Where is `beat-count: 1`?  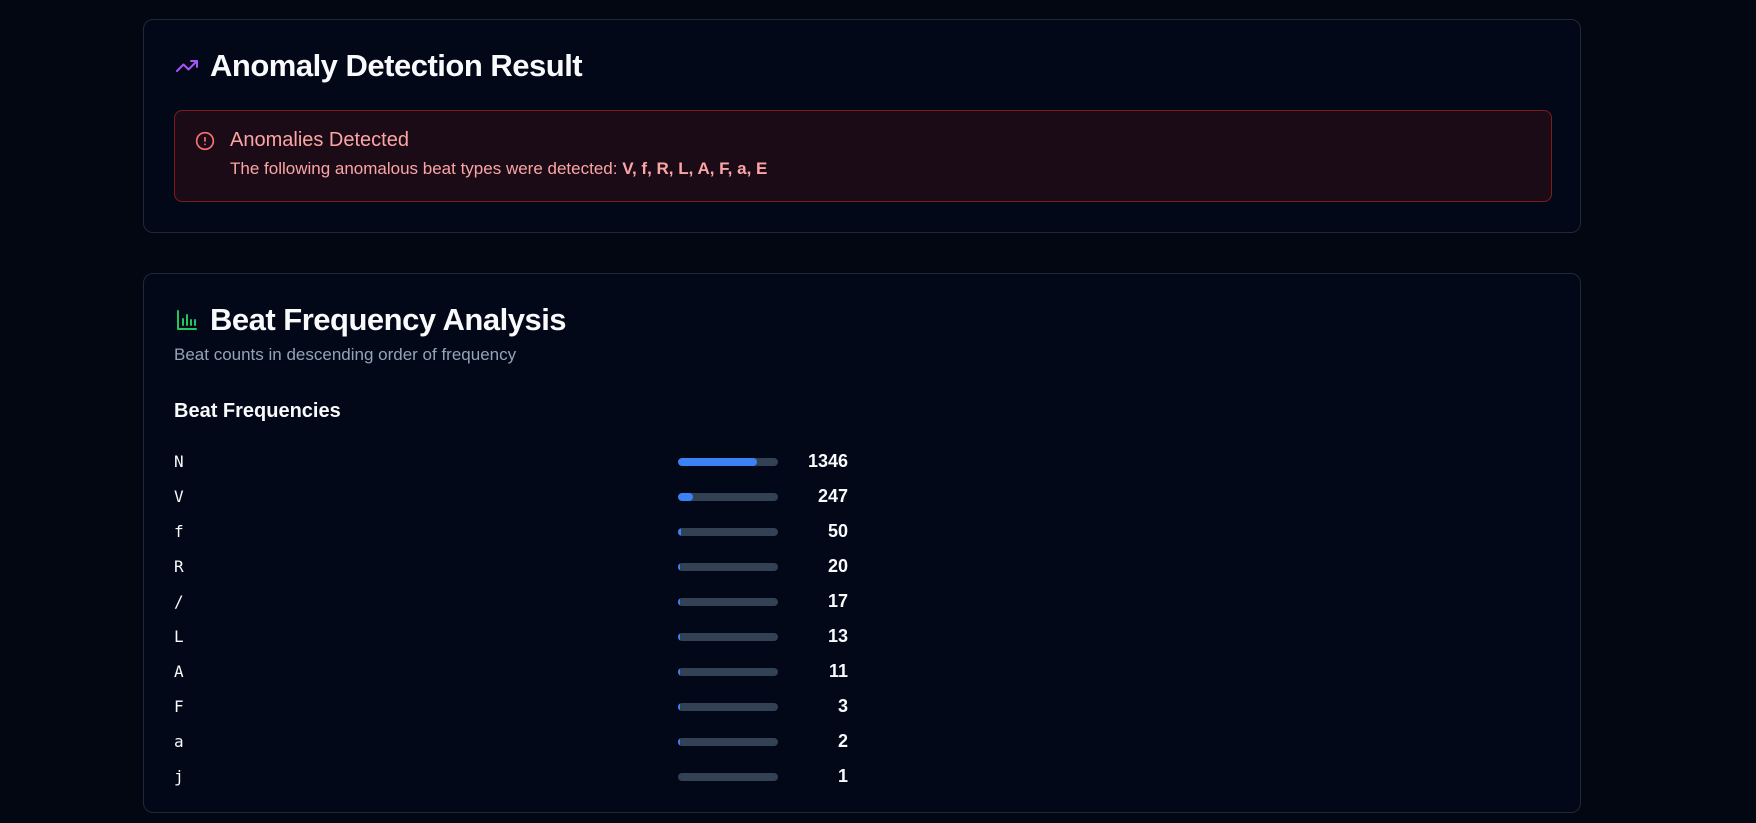 beat-count: 1 is located at coordinates (842, 776).